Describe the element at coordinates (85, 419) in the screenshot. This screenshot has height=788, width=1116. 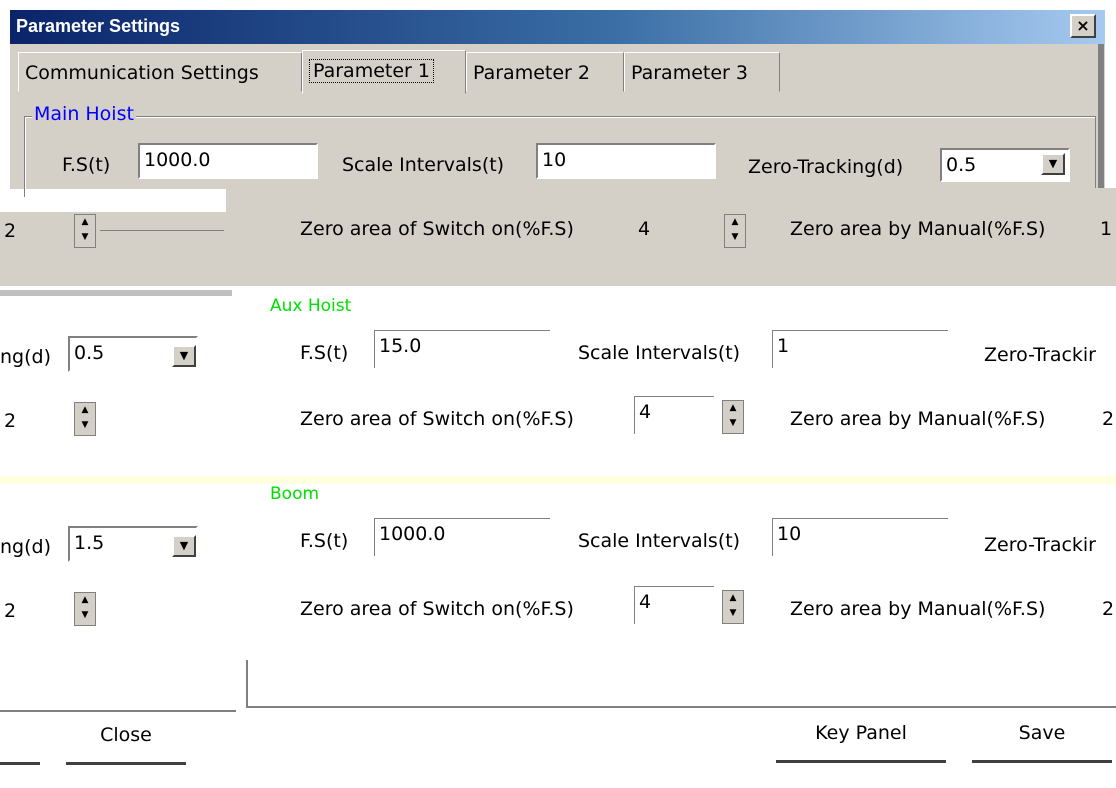
I see `aux-left-spinner: ▲ ▼` at that location.